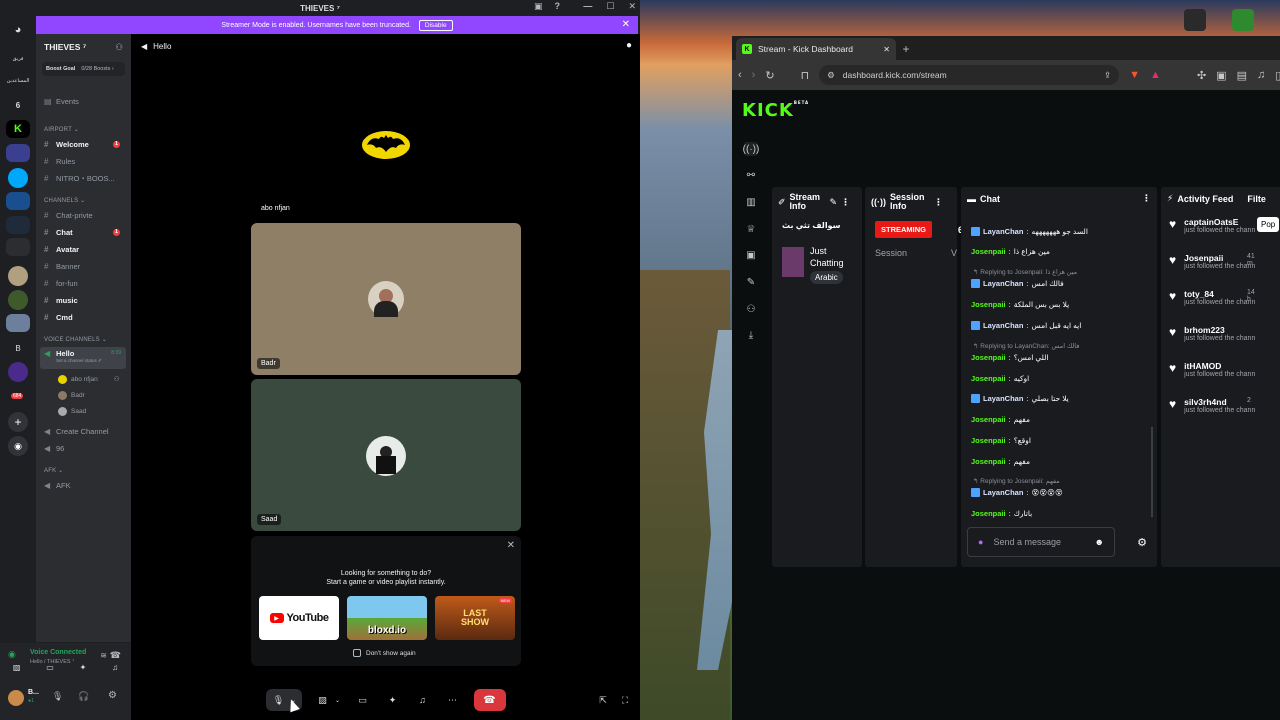 Image resolution: width=1280 pixels, height=720 pixels. What do you see at coordinates (18, 129) in the screenshot?
I see `kick-server-icon: K` at bounding box center [18, 129].